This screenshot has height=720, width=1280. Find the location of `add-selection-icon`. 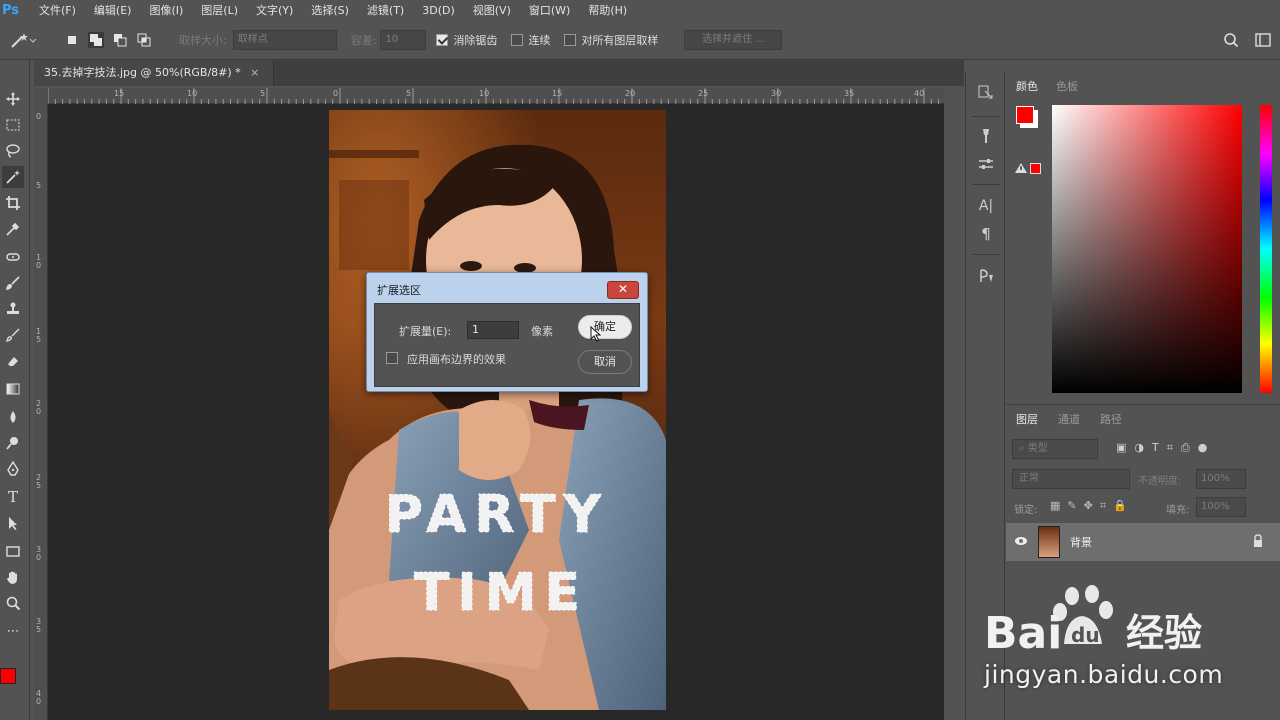

add-selection-icon is located at coordinates (96, 39).